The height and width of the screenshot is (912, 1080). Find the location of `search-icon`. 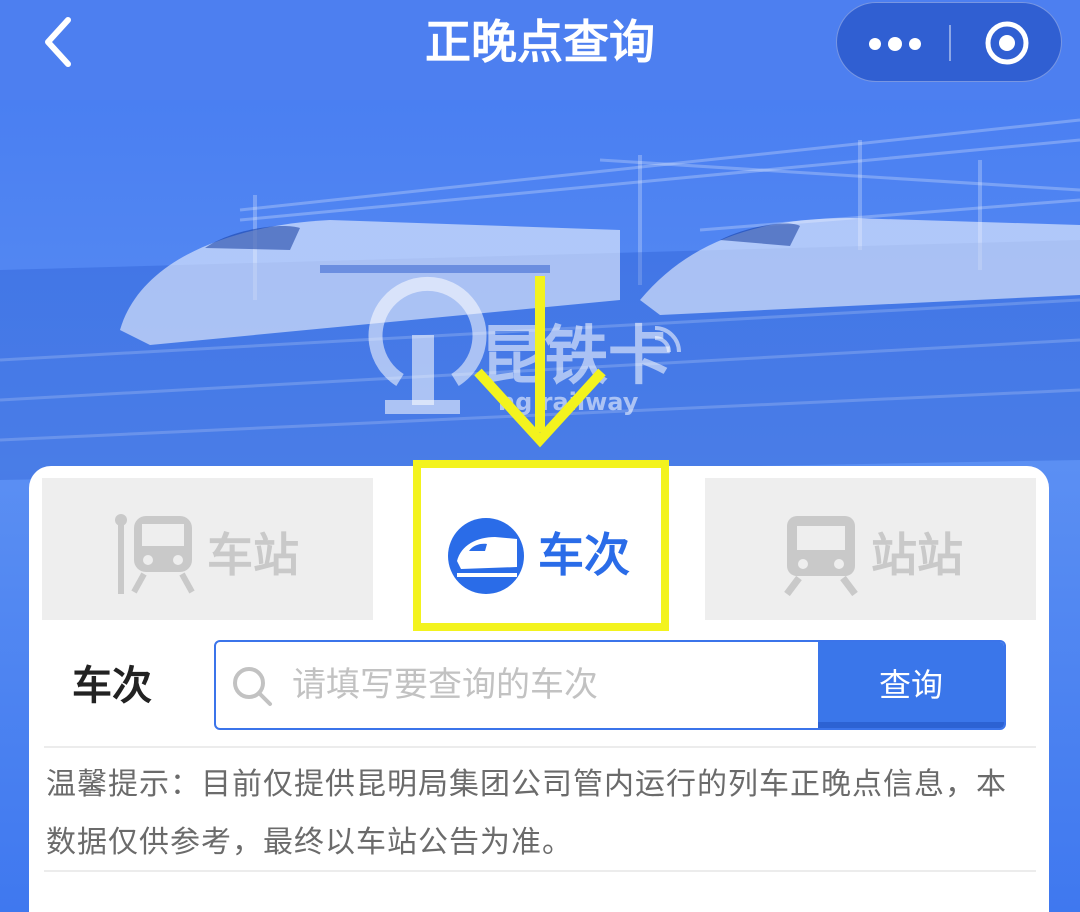

search-icon is located at coordinates (252, 686).